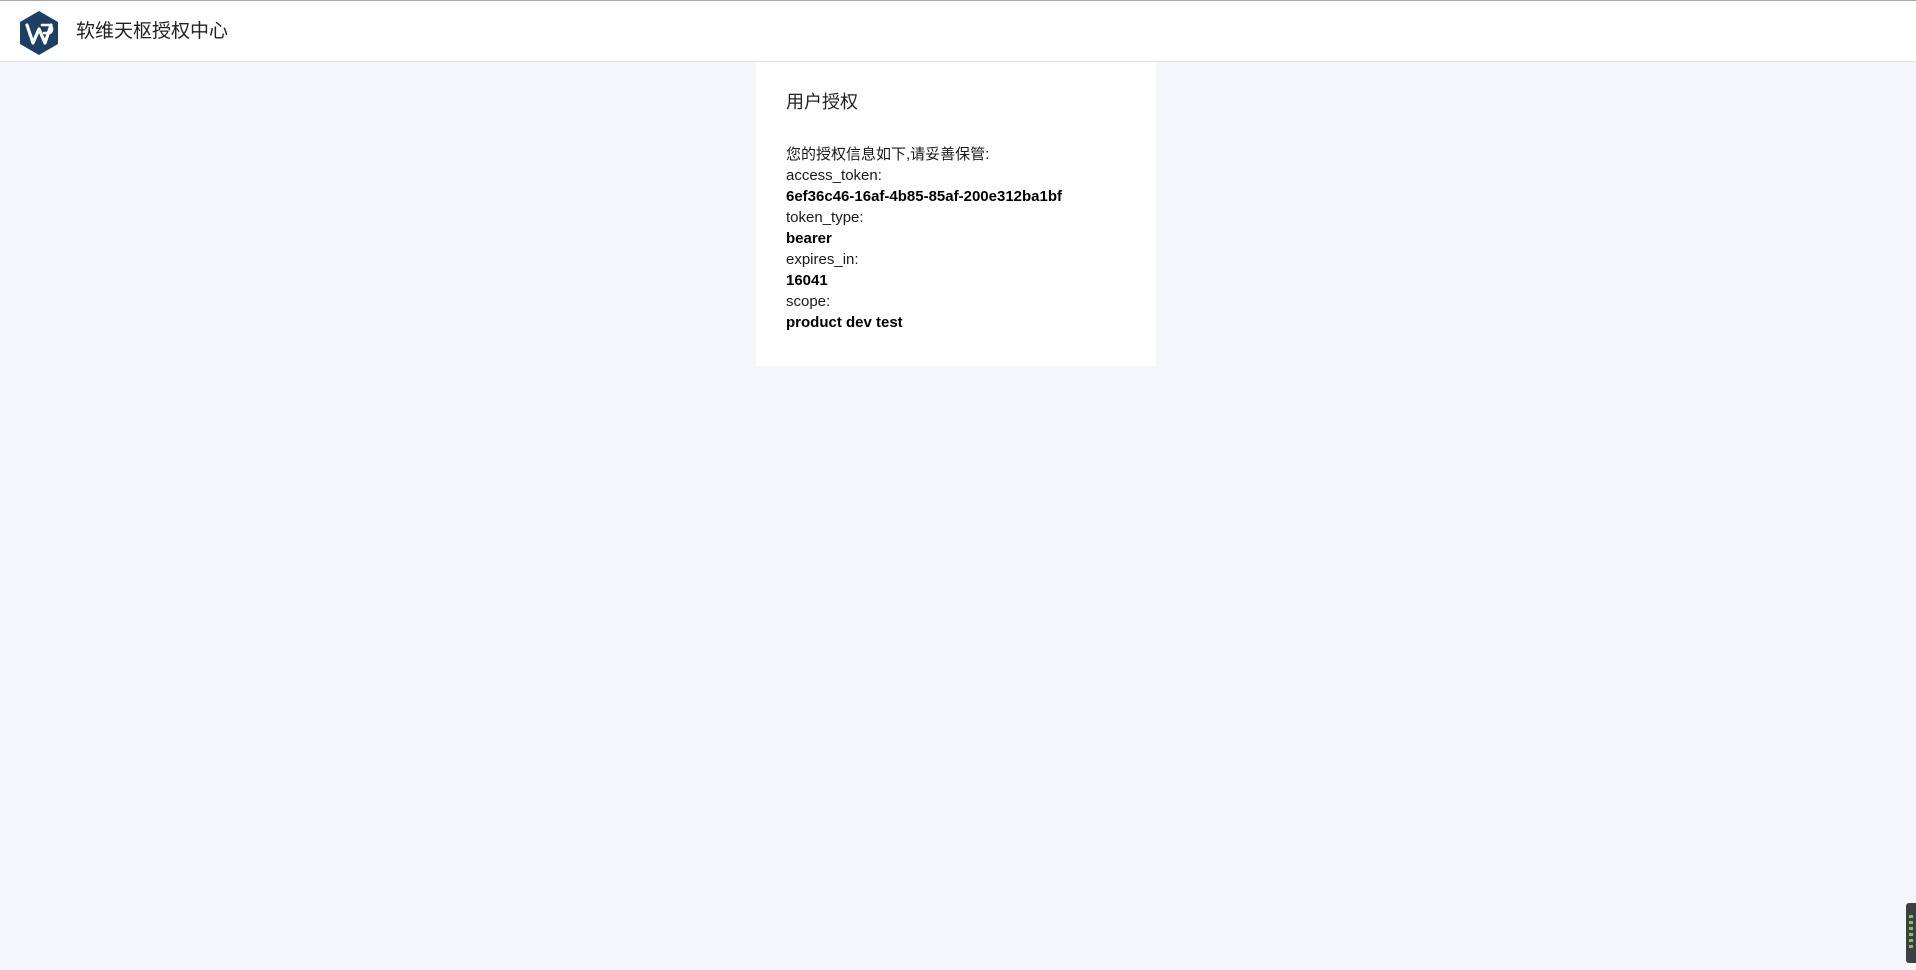 The height and width of the screenshot is (970, 1916). What do you see at coordinates (888, 154) in the screenshot?
I see `intro-text: 您的授权信息如下,请妥善保管:` at bounding box center [888, 154].